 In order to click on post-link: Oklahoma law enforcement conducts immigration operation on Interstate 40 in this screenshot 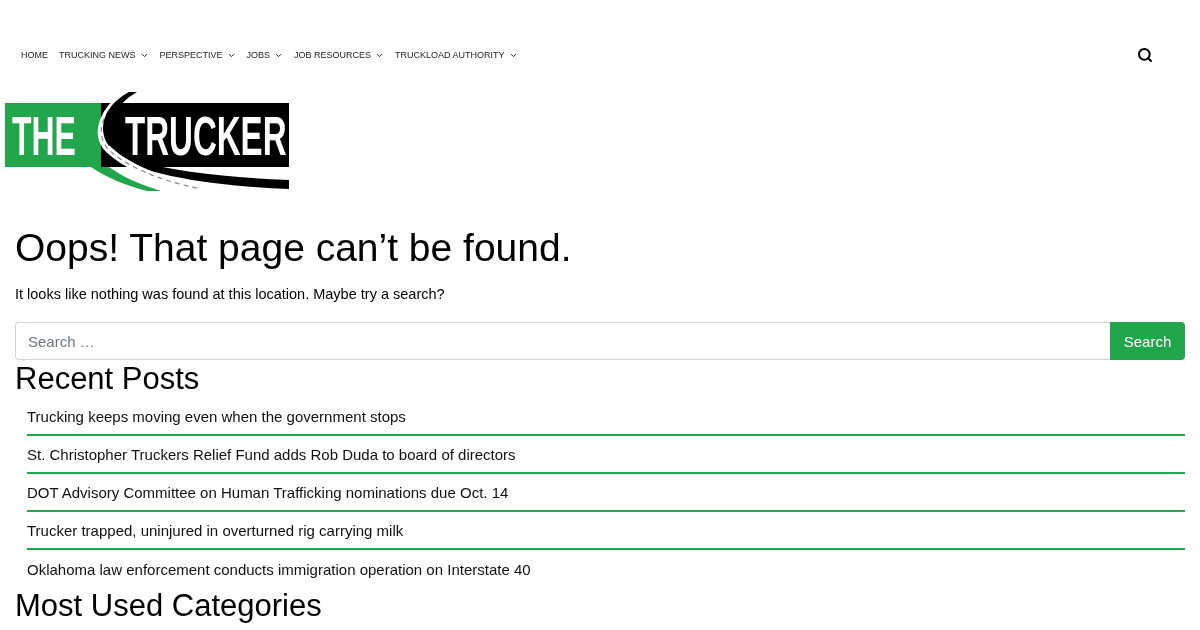, I will do `click(279, 569)`.